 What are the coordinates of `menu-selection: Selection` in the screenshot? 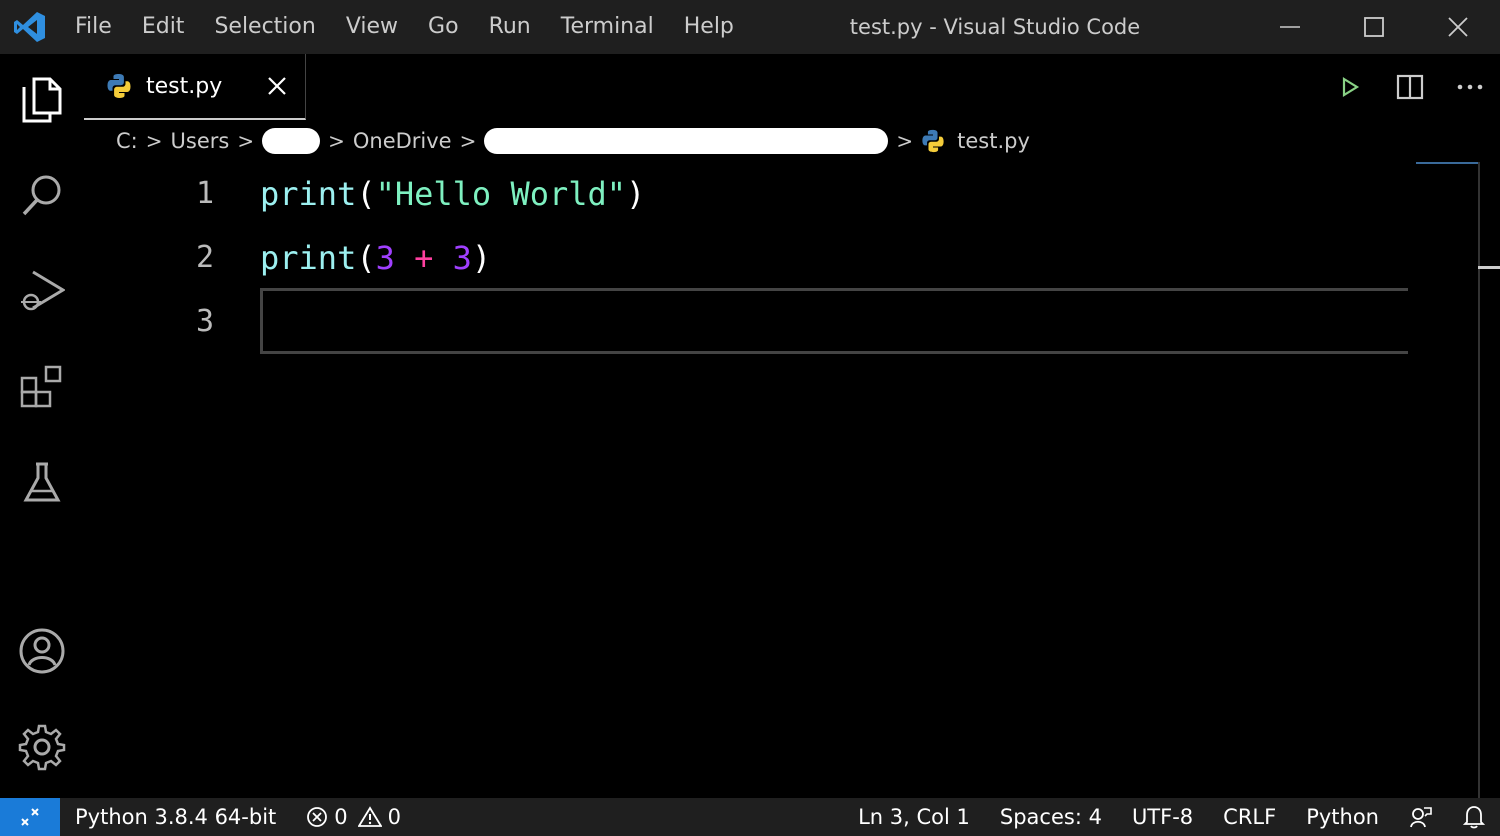 It's located at (264, 27).